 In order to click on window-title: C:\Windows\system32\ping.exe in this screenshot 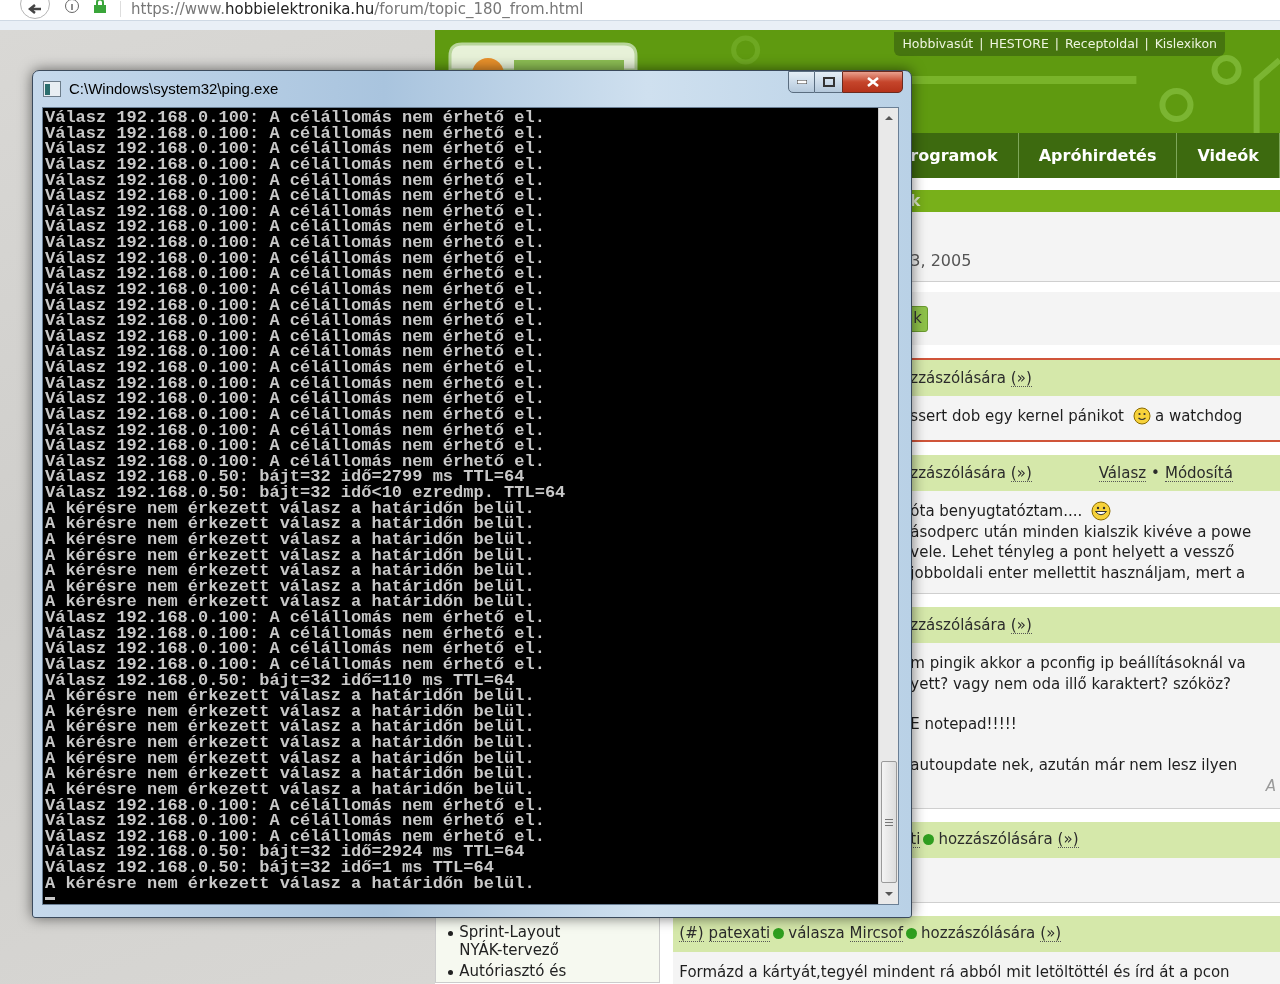, I will do `click(174, 88)`.